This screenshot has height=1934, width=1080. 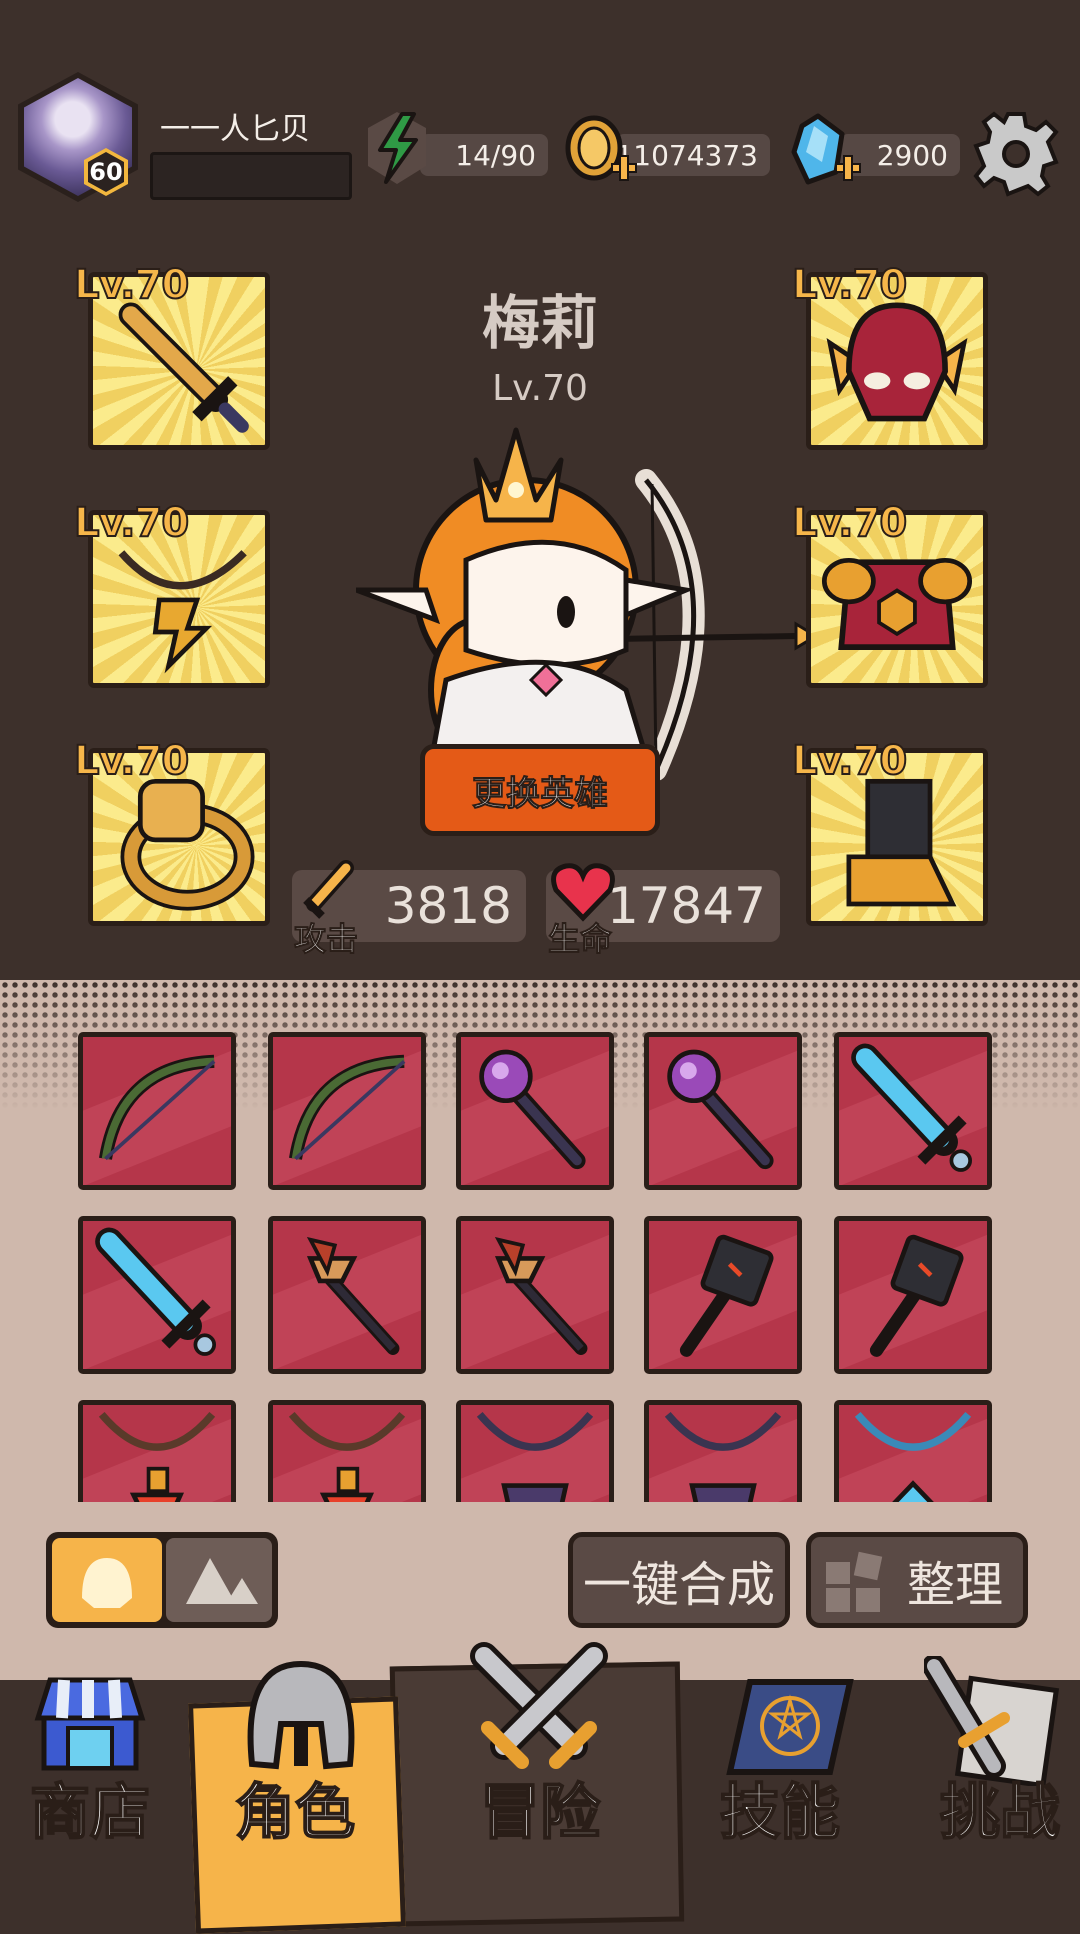 What do you see at coordinates (90, 1807) in the screenshot?
I see `nav-shop-tab: 商店` at bounding box center [90, 1807].